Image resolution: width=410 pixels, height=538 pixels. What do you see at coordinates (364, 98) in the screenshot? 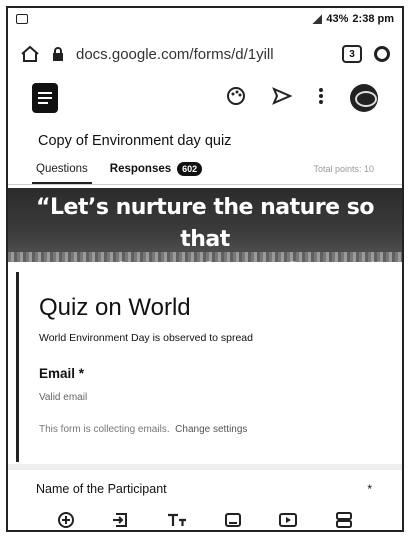
I see `avatar` at bounding box center [364, 98].